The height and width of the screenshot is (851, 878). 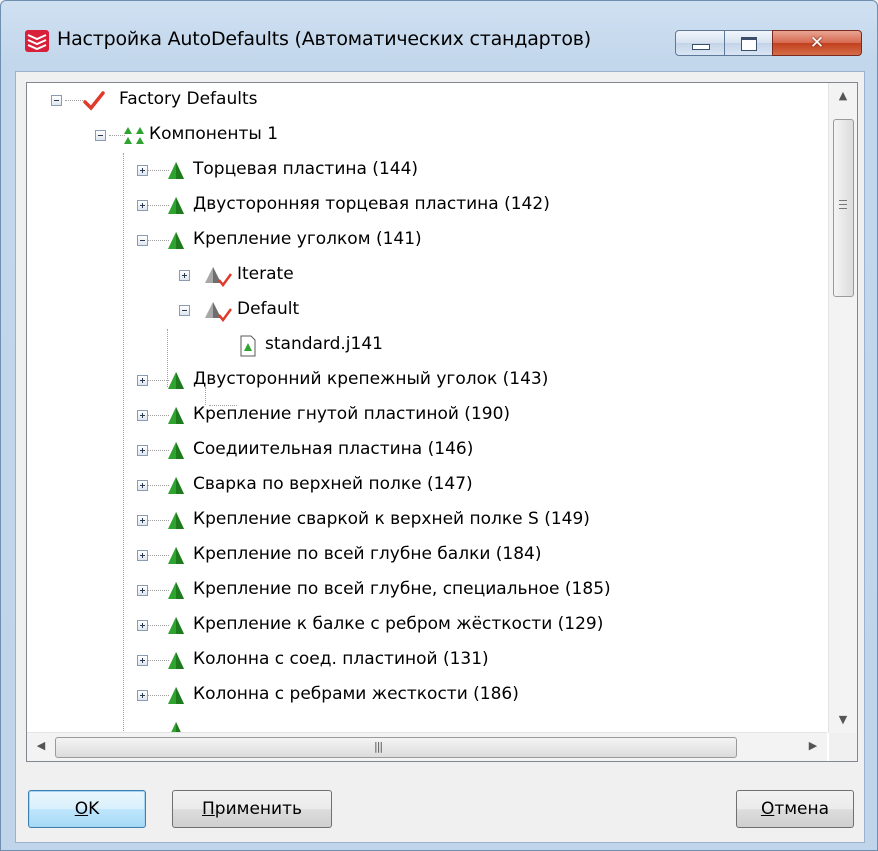 What do you see at coordinates (333, 484) in the screenshot?
I see `tree-node-label: Сварка по верхней полке (147)` at bounding box center [333, 484].